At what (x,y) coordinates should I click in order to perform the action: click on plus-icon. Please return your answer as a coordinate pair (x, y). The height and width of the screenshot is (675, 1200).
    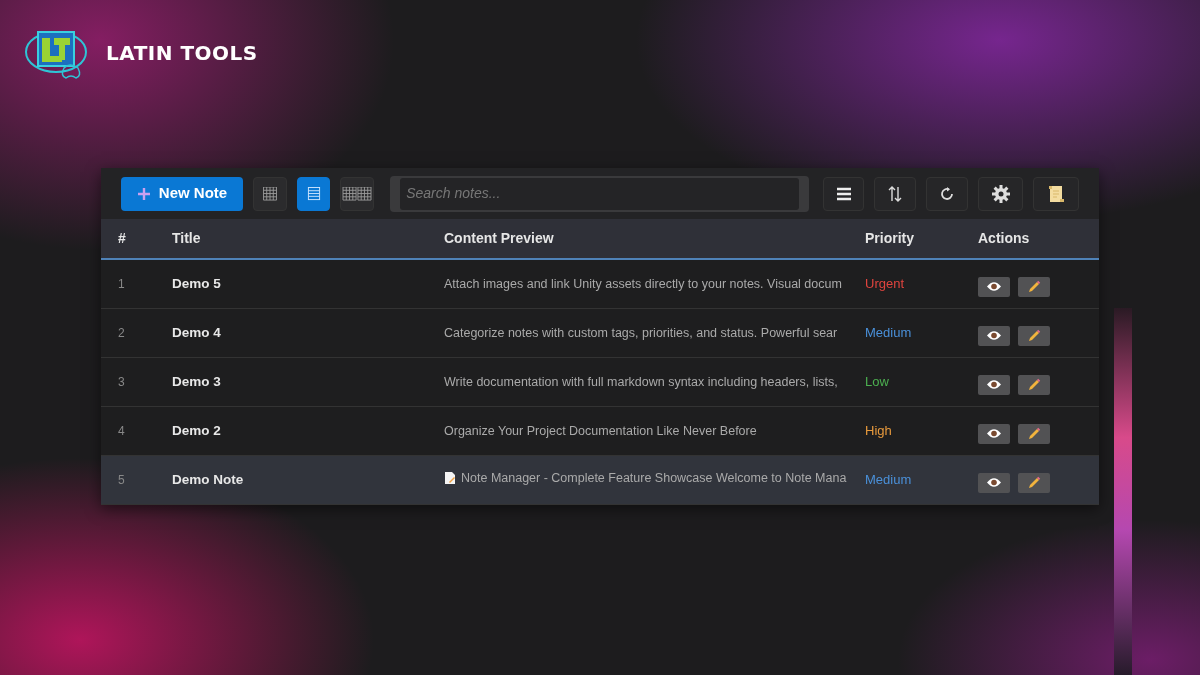
    Looking at the image, I should click on (143, 193).